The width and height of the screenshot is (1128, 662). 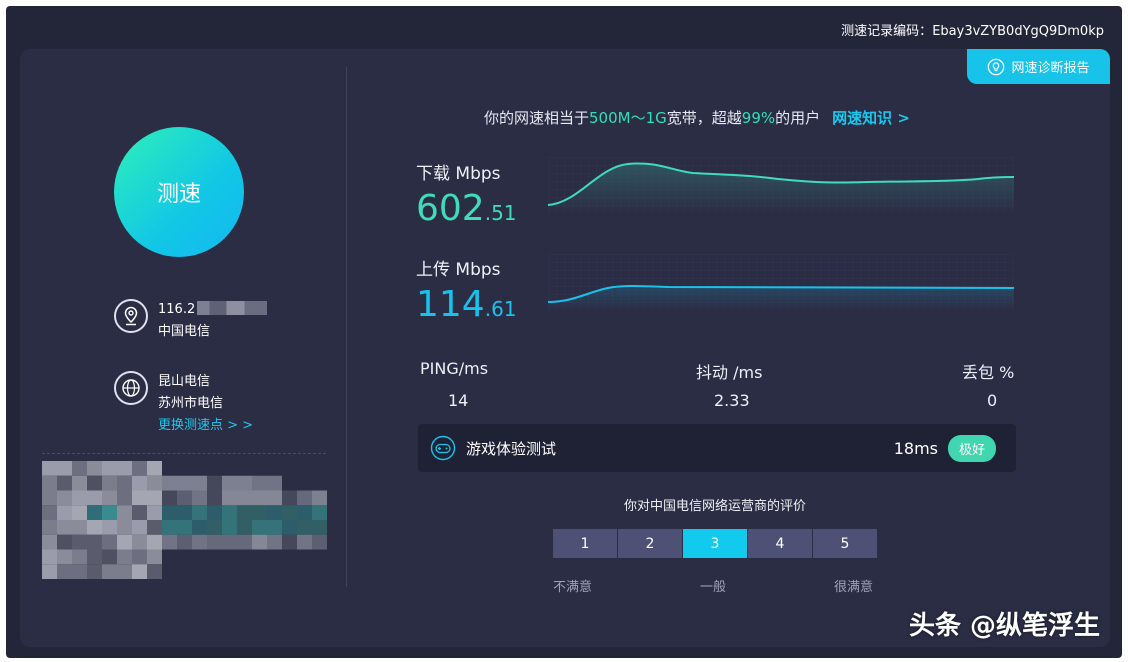 I want to click on ip-info: 116.2 中国电信, so click(x=191, y=321).